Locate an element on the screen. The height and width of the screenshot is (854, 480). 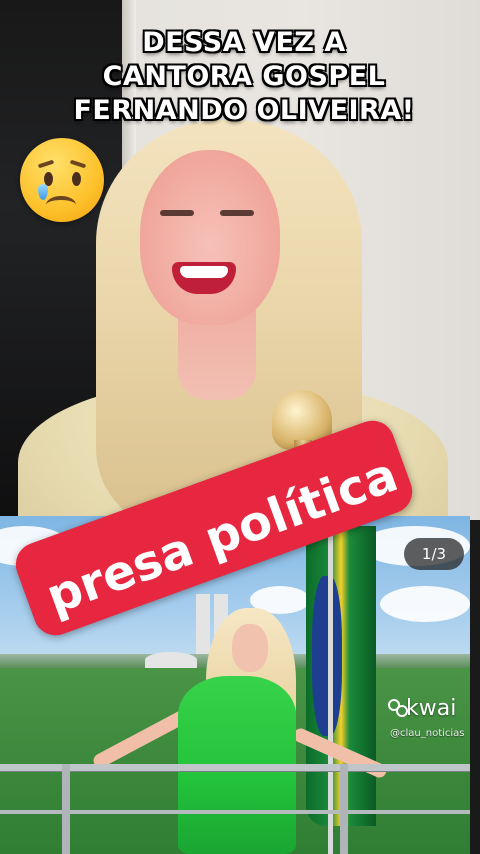
carousel-counter: 1/3 is located at coordinates (434, 554).